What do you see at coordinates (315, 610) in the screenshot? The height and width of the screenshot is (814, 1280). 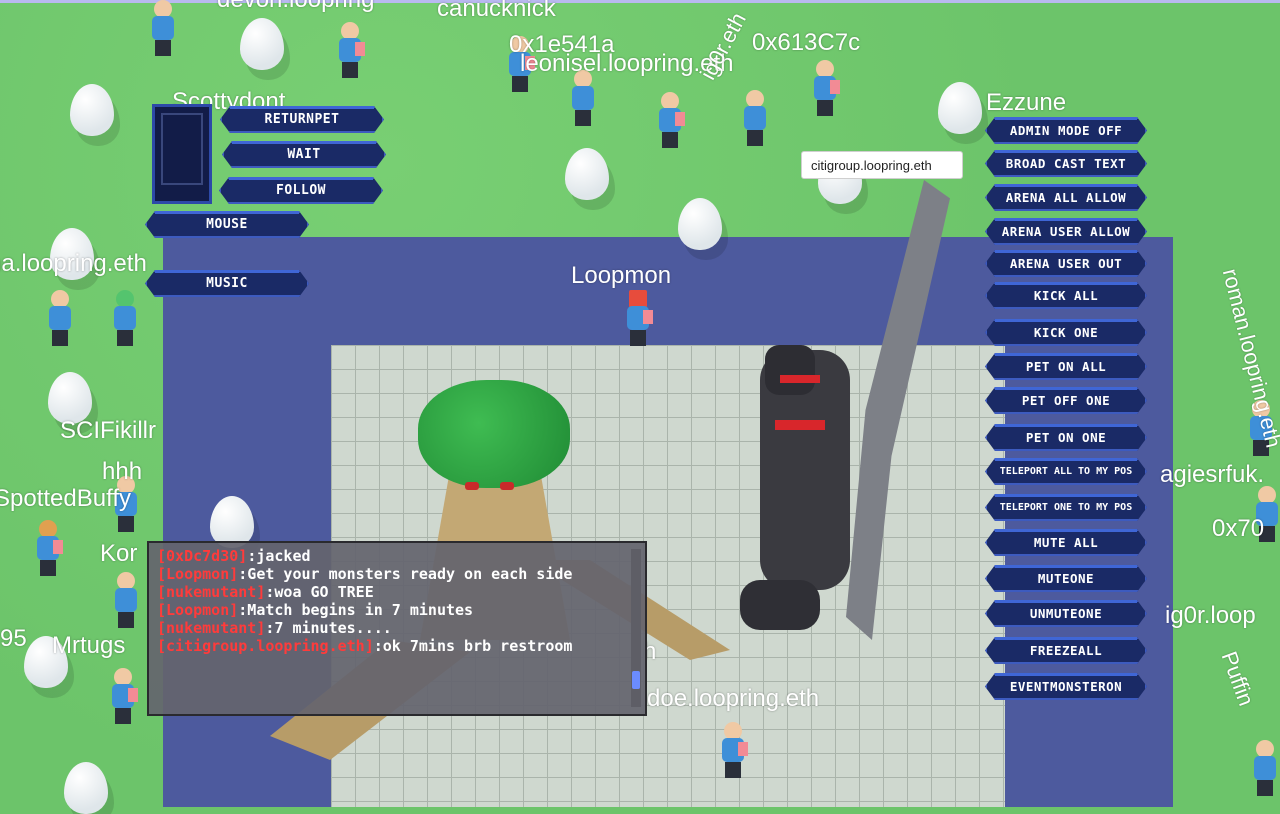 I see `chat-line: [Loopmon]:Match begins in 7 minutes` at bounding box center [315, 610].